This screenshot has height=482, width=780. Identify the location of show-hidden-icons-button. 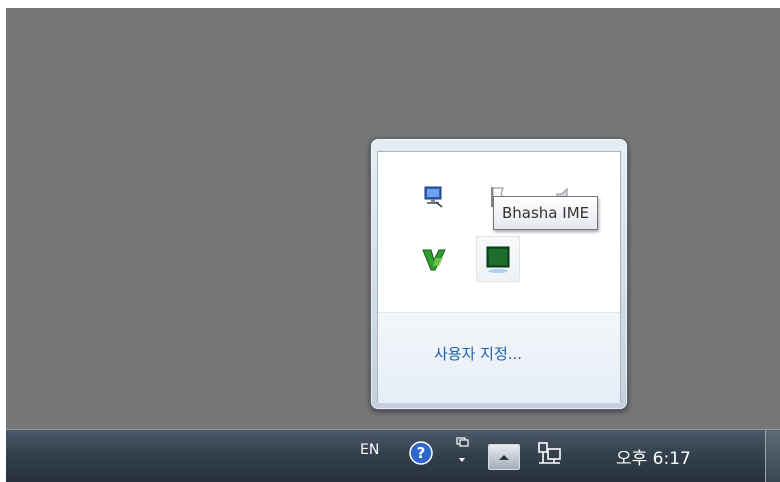
(504, 457).